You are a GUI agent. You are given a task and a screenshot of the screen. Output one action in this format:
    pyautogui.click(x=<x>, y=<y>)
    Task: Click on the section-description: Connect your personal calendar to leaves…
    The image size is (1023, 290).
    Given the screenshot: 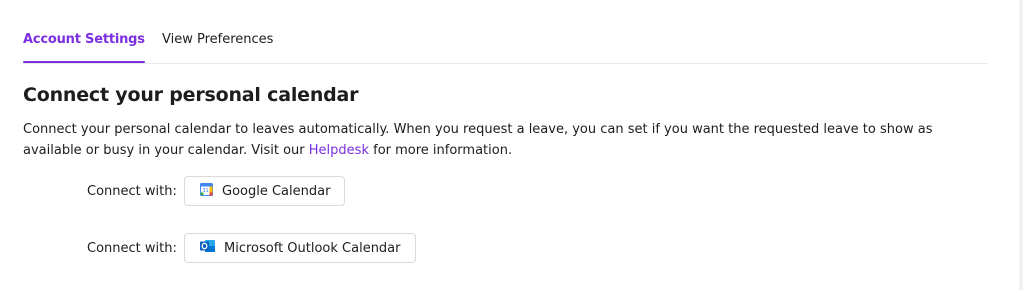 What is the action you would take?
    pyautogui.click(x=508, y=140)
    